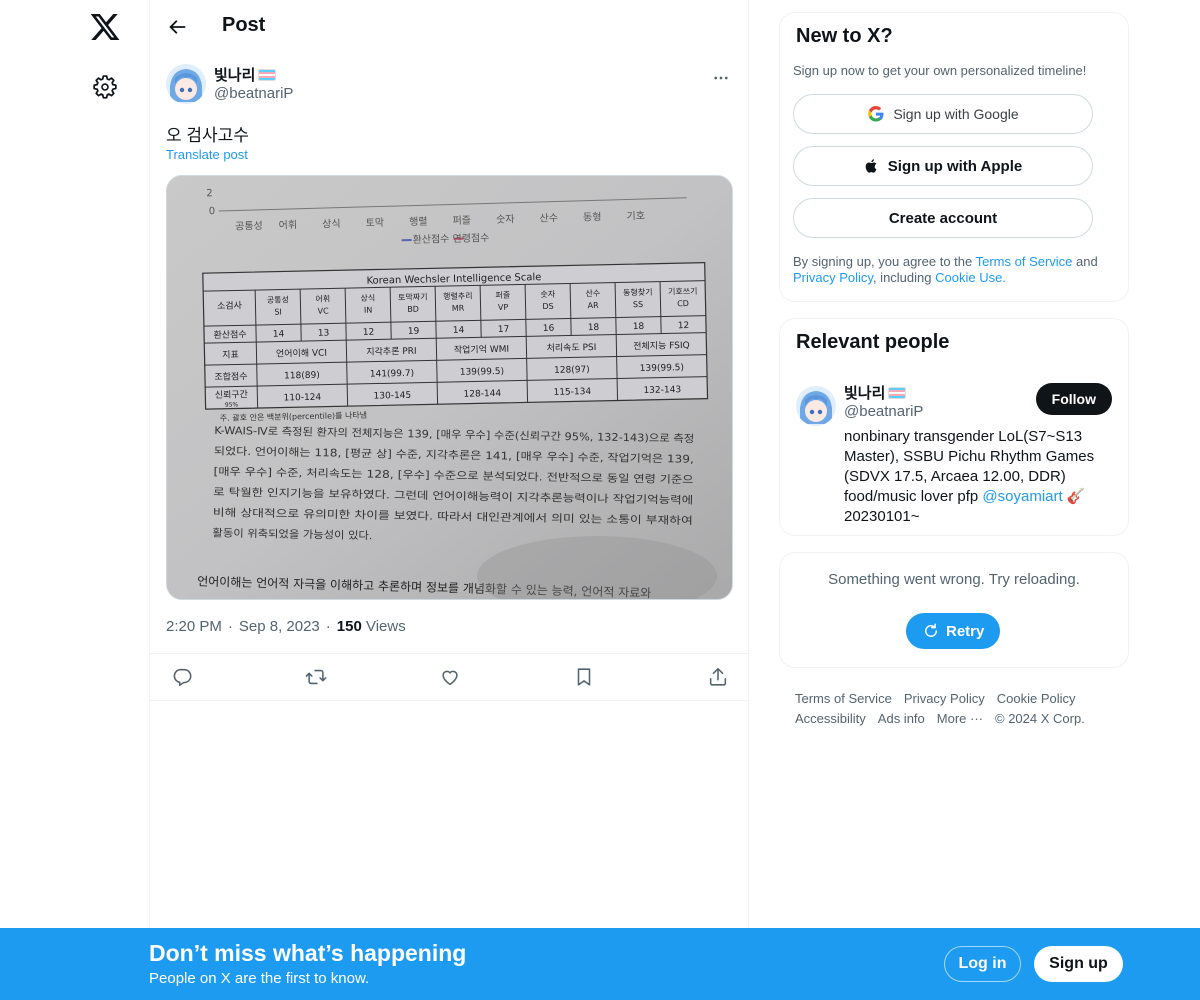  Describe the element at coordinates (635, 216) in the screenshot. I see `chart-category-label: 기호` at that location.